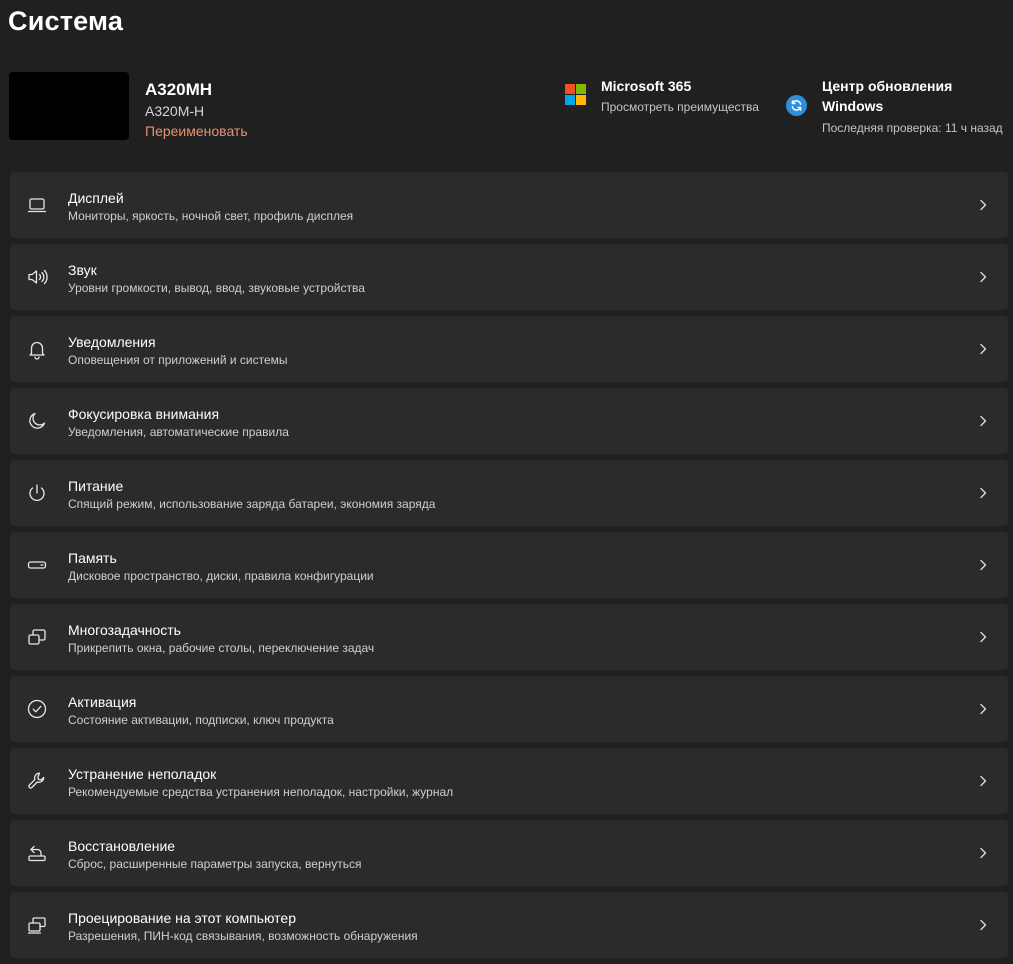 The image size is (1013, 964). What do you see at coordinates (37, 493) in the screenshot?
I see `power-icon` at bounding box center [37, 493].